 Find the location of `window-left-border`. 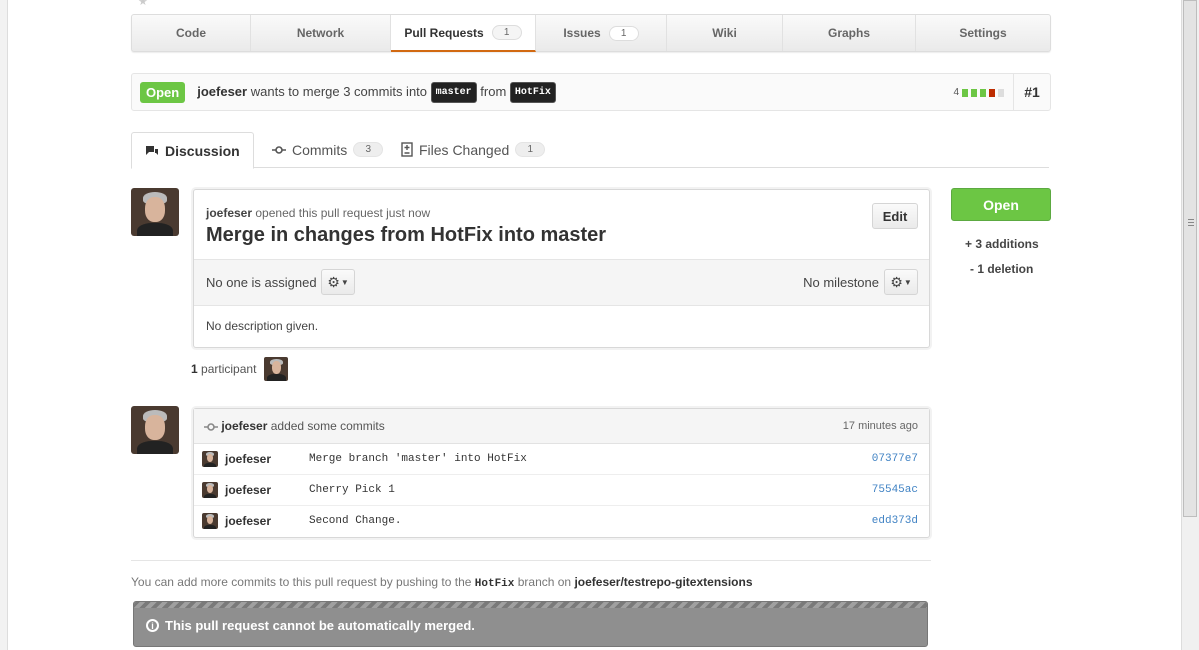

window-left-border is located at coordinates (4, 325).